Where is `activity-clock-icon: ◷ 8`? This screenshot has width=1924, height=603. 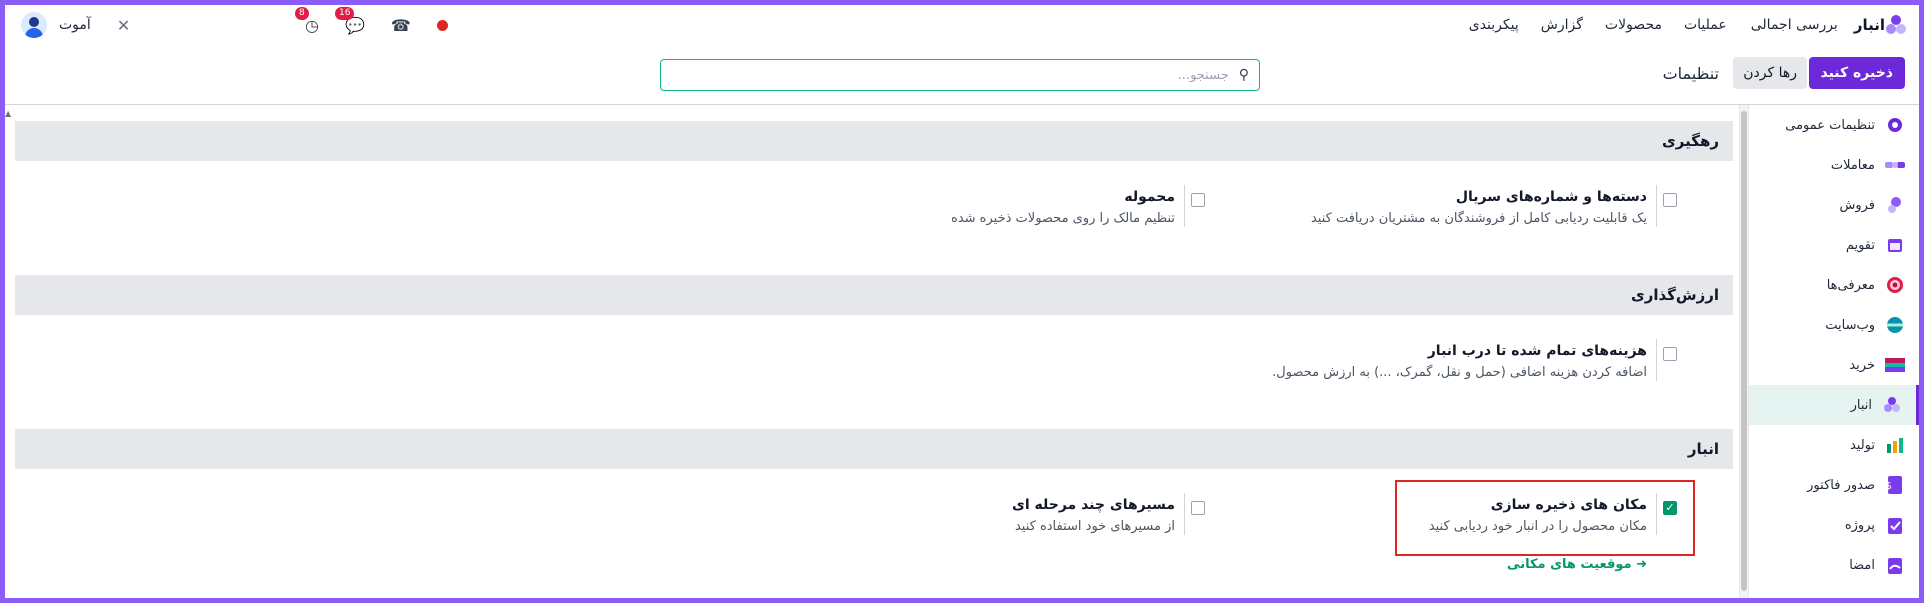
activity-clock-icon: ◷ 8 is located at coordinates (307, 20).